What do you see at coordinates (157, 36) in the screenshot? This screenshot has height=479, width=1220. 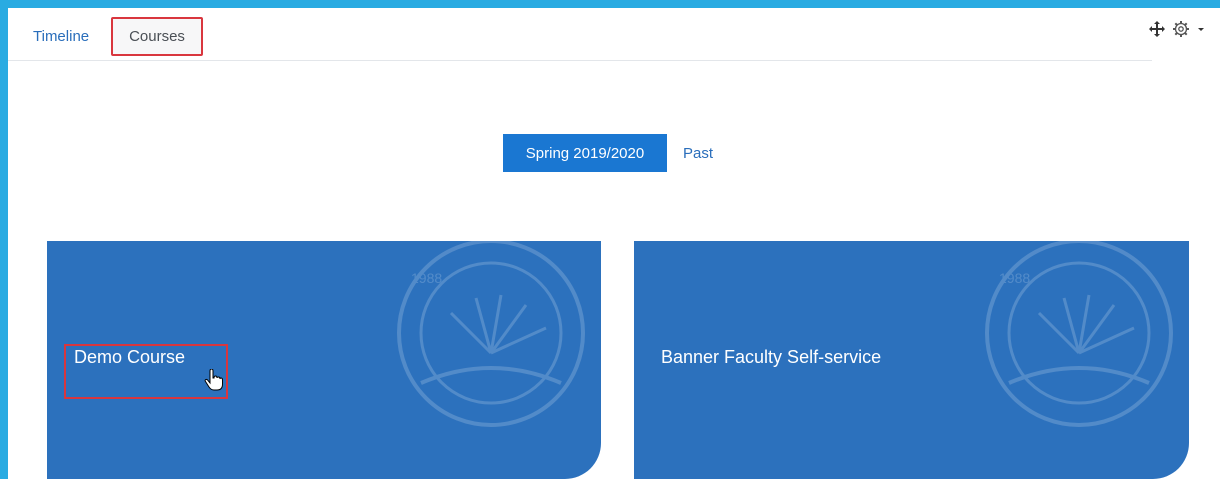 I see `tab-courses: Courses` at bounding box center [157, 36].